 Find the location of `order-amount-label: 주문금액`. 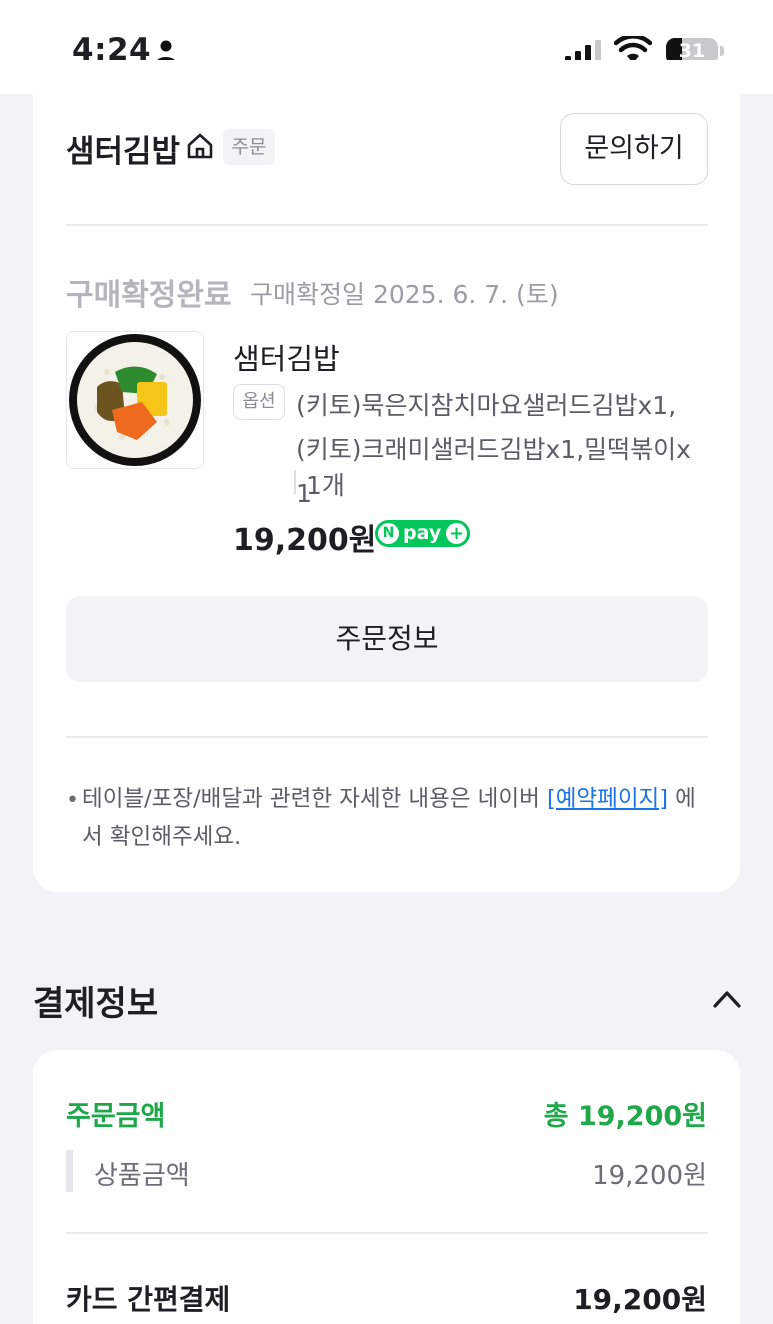

order-amount-label: 주문금액 is located at coordinates (116, 1116).